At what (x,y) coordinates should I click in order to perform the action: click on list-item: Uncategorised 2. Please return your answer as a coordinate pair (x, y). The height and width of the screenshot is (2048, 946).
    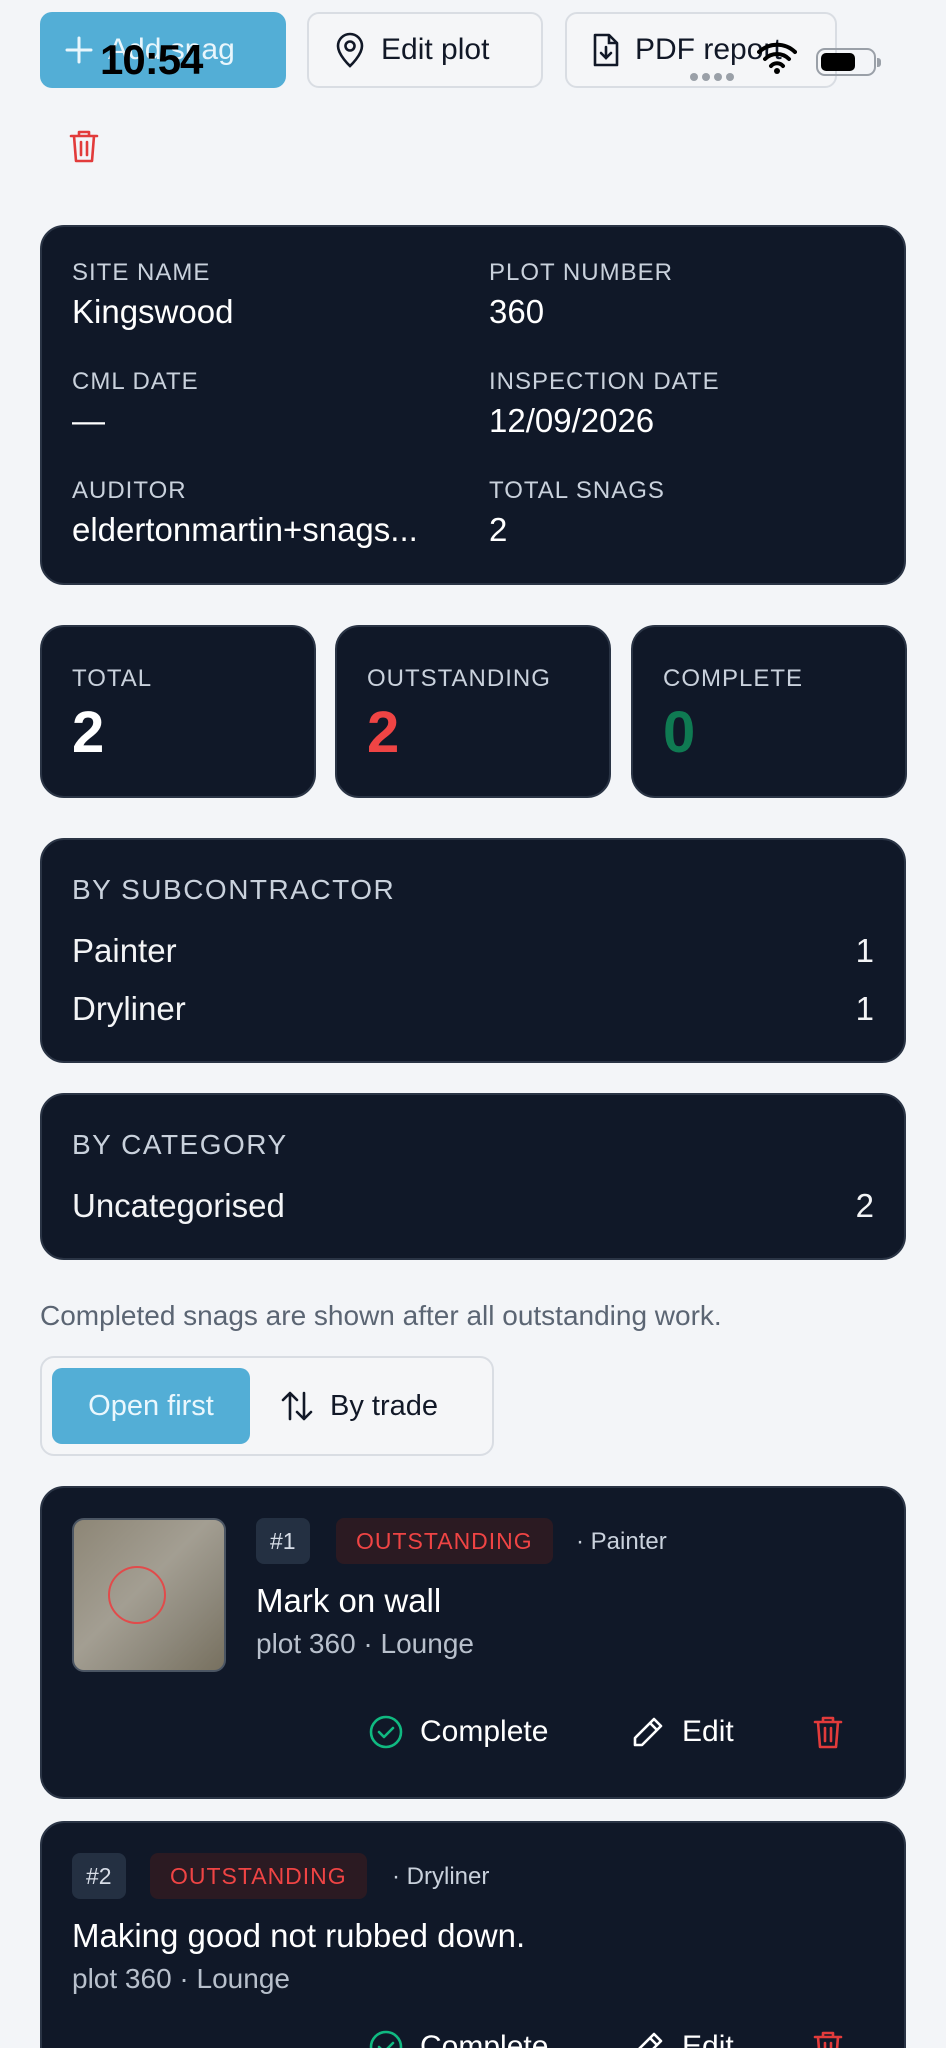
    Looking at the image, I should click on (473, 1206).